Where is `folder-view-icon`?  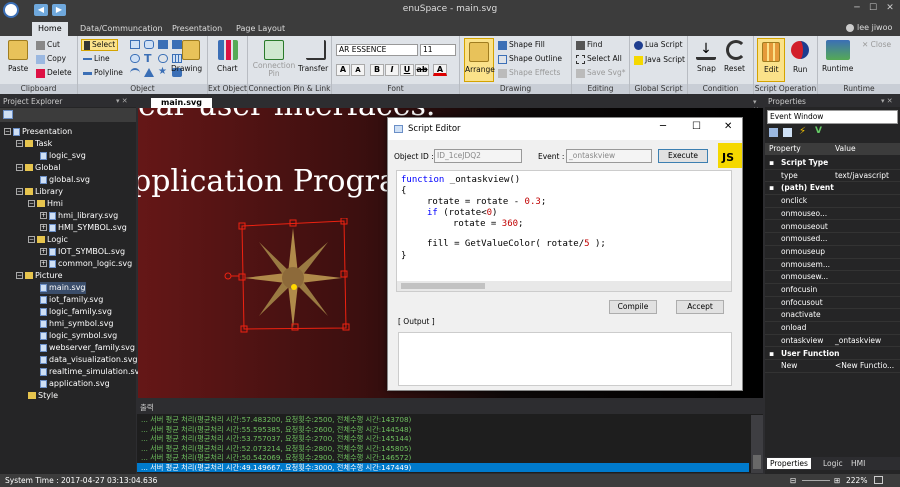
folder-view-icon is located at coordinates (8, 114).